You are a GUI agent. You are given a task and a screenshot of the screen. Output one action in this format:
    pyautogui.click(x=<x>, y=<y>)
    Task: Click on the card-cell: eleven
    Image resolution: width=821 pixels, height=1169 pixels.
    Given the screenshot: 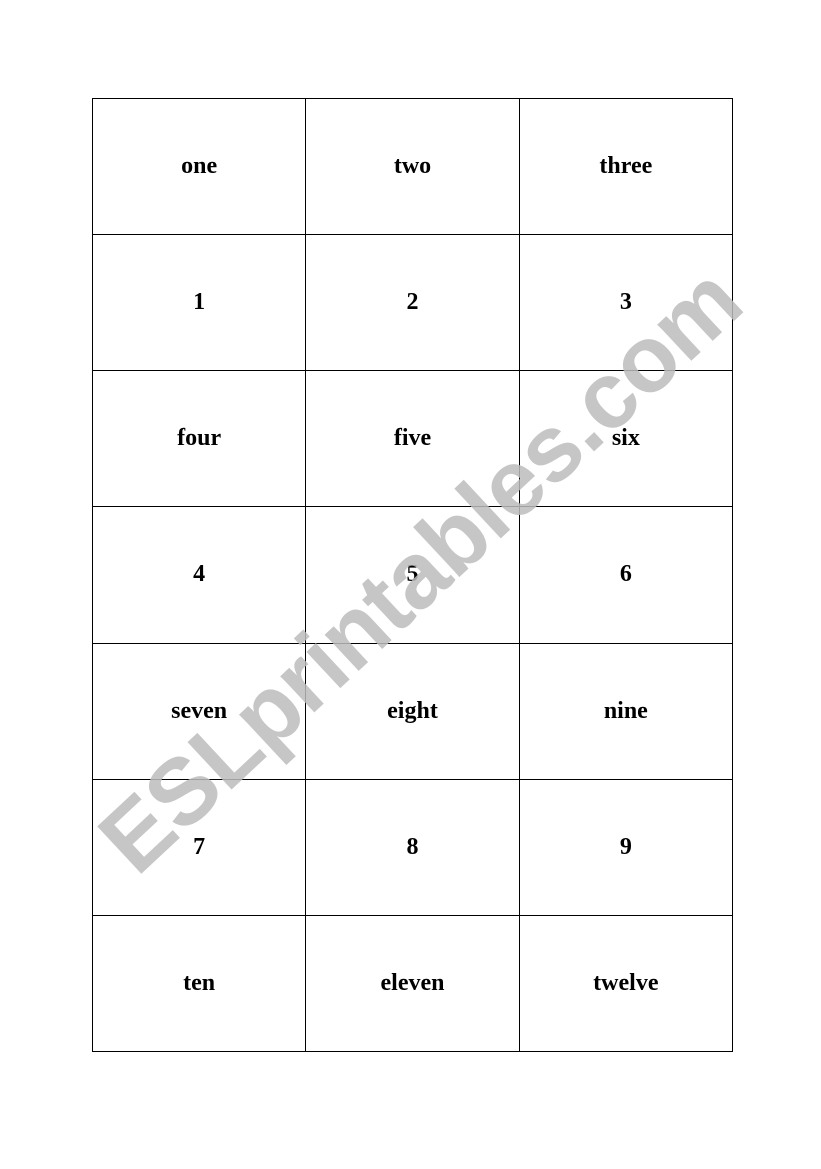 What is the action you would take?
    pyautogui.click(x=412, y=983)
    